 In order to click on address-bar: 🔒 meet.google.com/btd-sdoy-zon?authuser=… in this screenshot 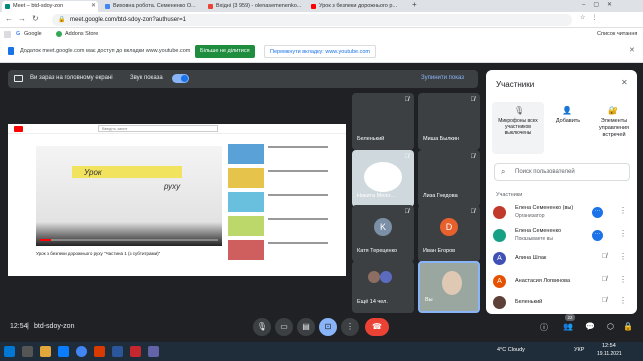, I will do `click(312, 20)`.